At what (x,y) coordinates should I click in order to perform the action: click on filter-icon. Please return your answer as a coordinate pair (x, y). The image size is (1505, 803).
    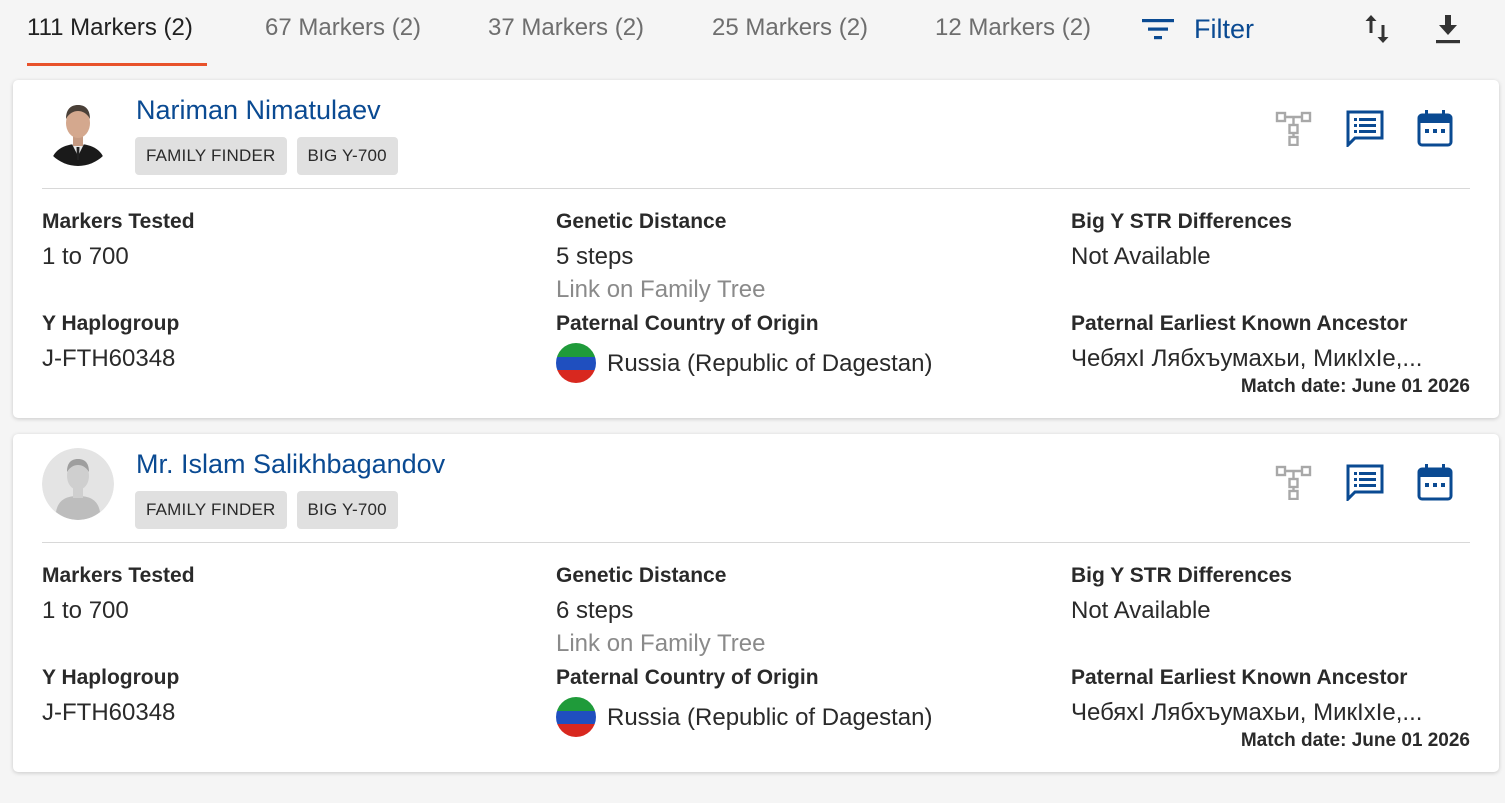
    Looking at the image, I should click on (1158, 29).